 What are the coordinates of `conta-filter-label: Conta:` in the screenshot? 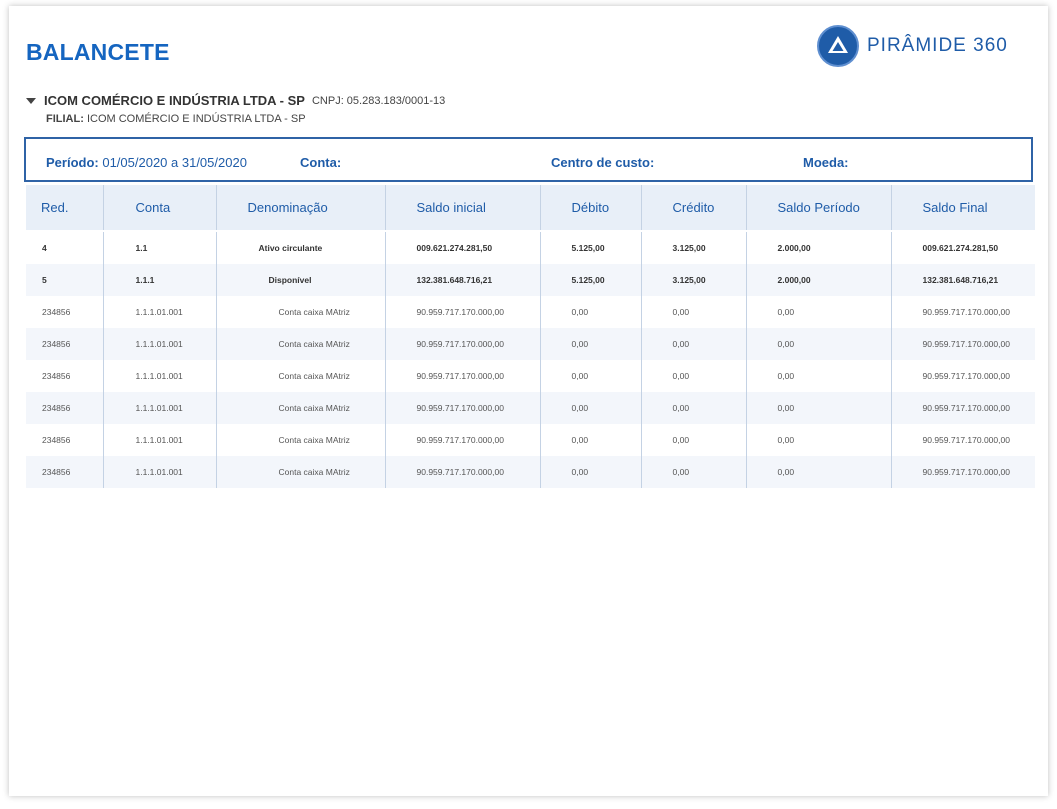 It's located at (320, 162).